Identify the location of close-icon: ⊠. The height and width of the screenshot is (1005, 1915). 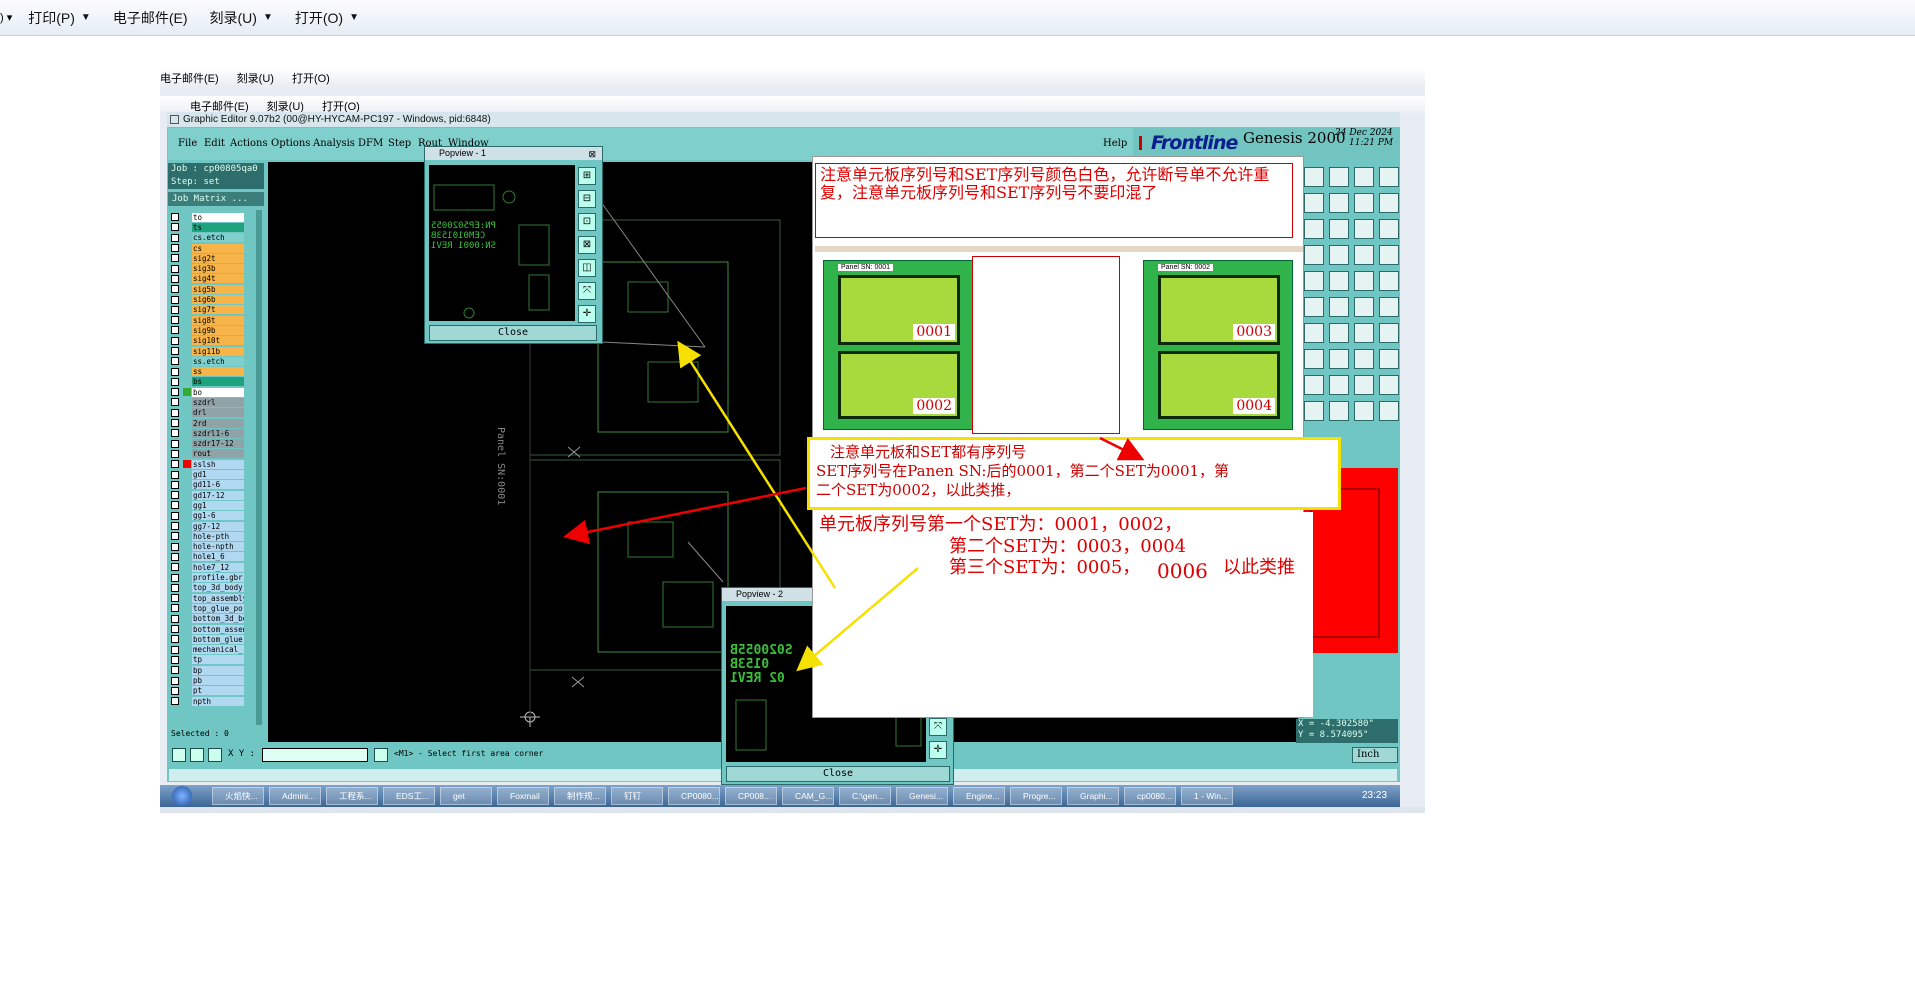
(592, 154).